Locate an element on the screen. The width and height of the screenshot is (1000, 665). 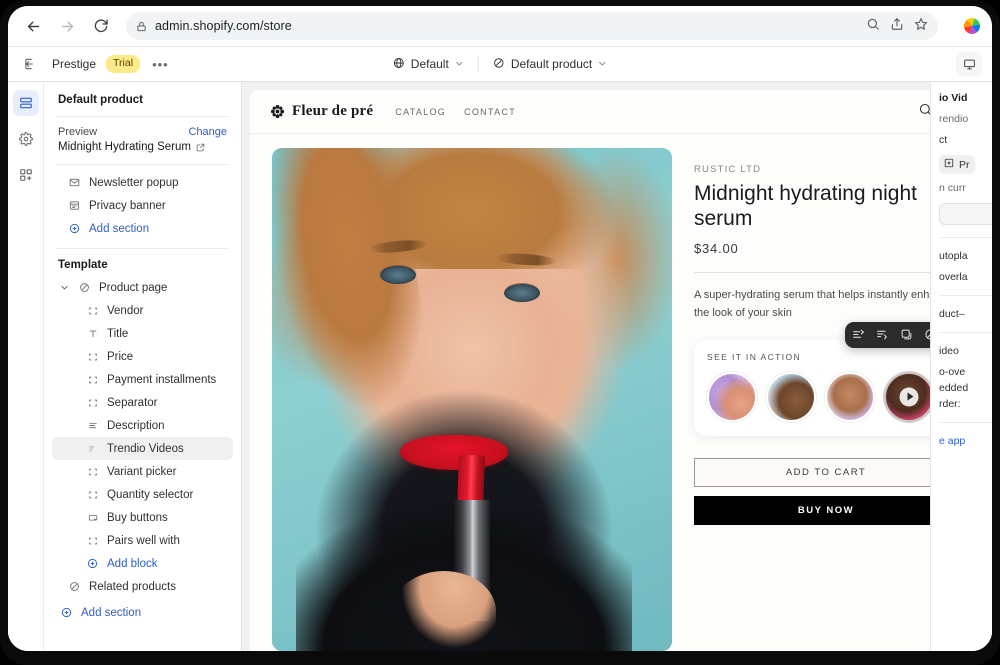
play-icon is located at coordinates (909, 397).